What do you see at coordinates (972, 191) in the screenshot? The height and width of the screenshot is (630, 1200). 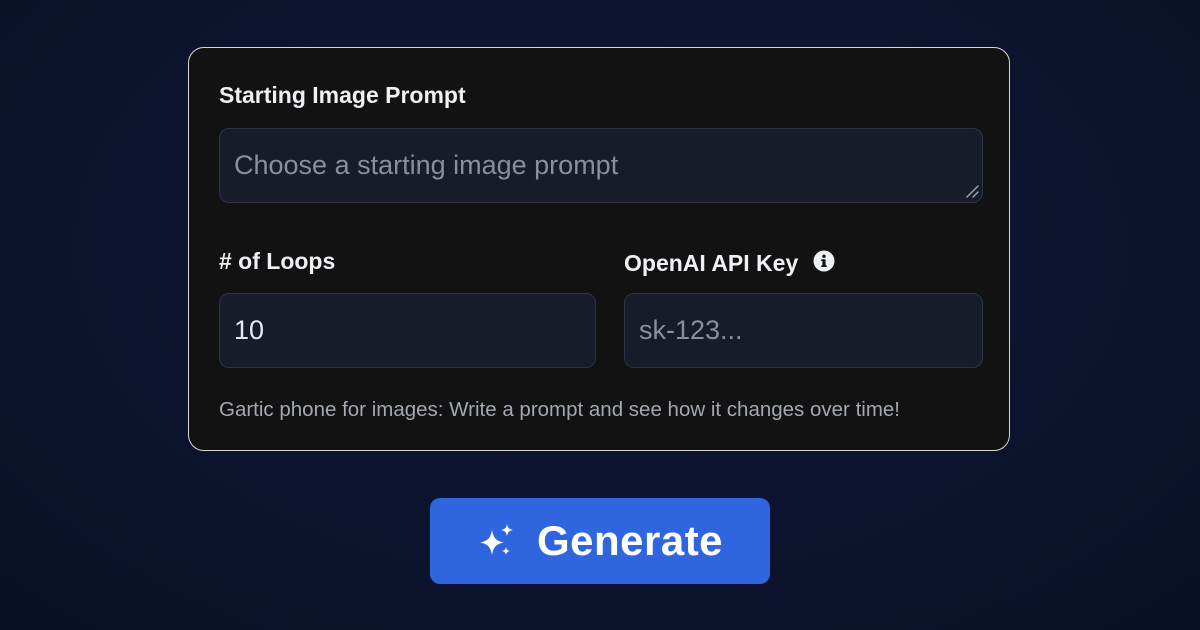 I see `resize-grip-icon` at bounding box center [972, 191].